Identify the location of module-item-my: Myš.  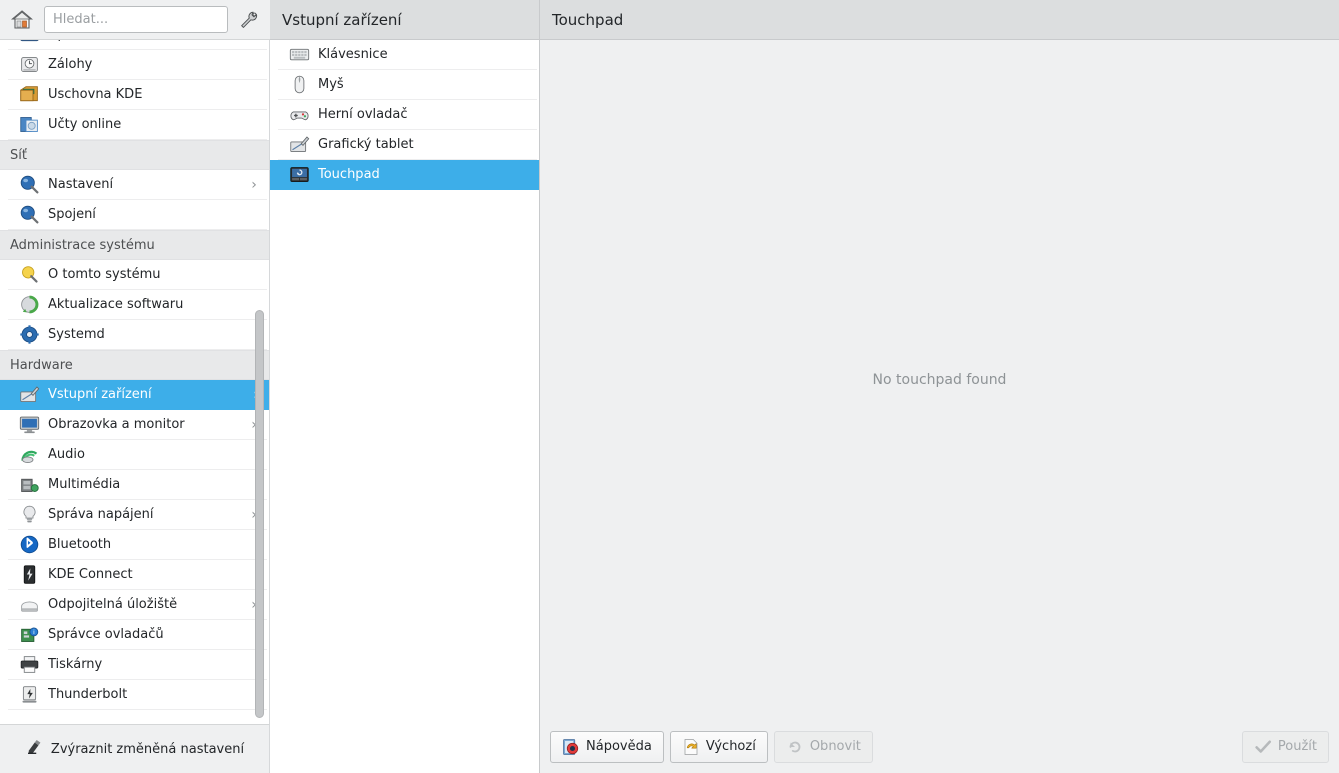
(407, 85).